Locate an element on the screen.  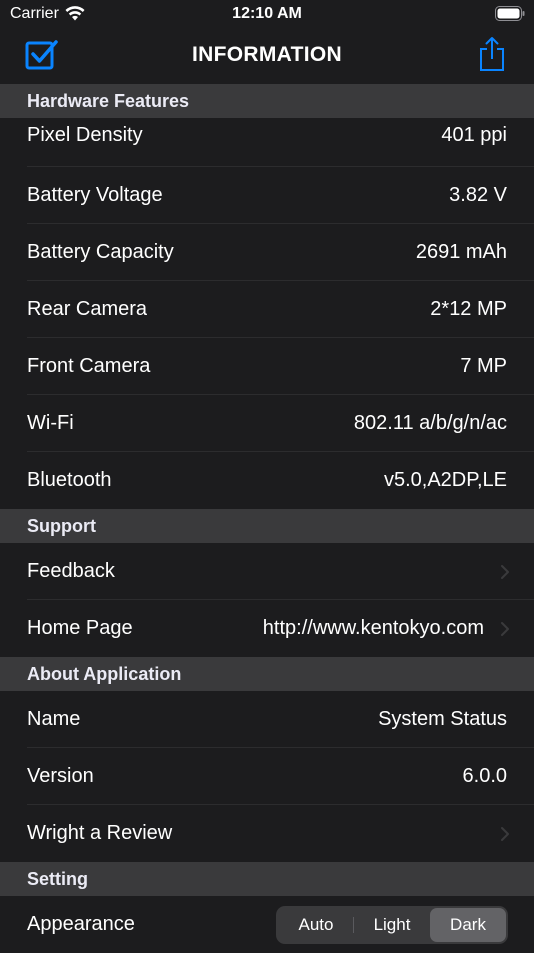
row-wifi: Wi-Fi 802.11 a/b/g/n/ac is located at coordinates (267, 423).